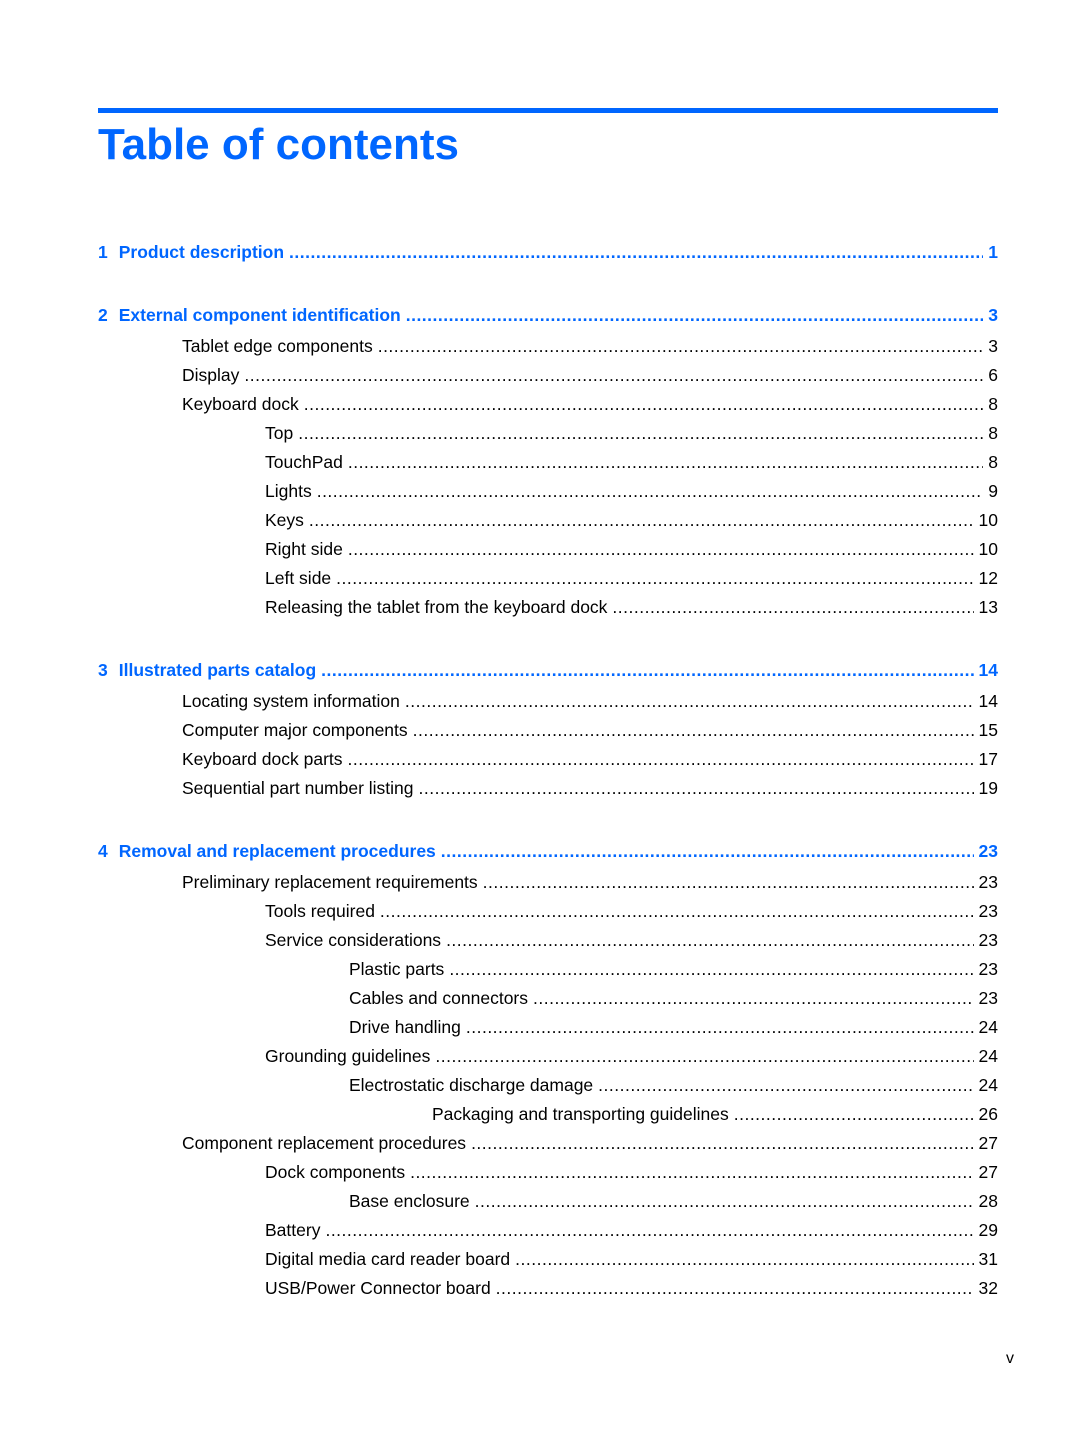  I want to click on toc-entry-link: Left side 12, so click(548, 580).